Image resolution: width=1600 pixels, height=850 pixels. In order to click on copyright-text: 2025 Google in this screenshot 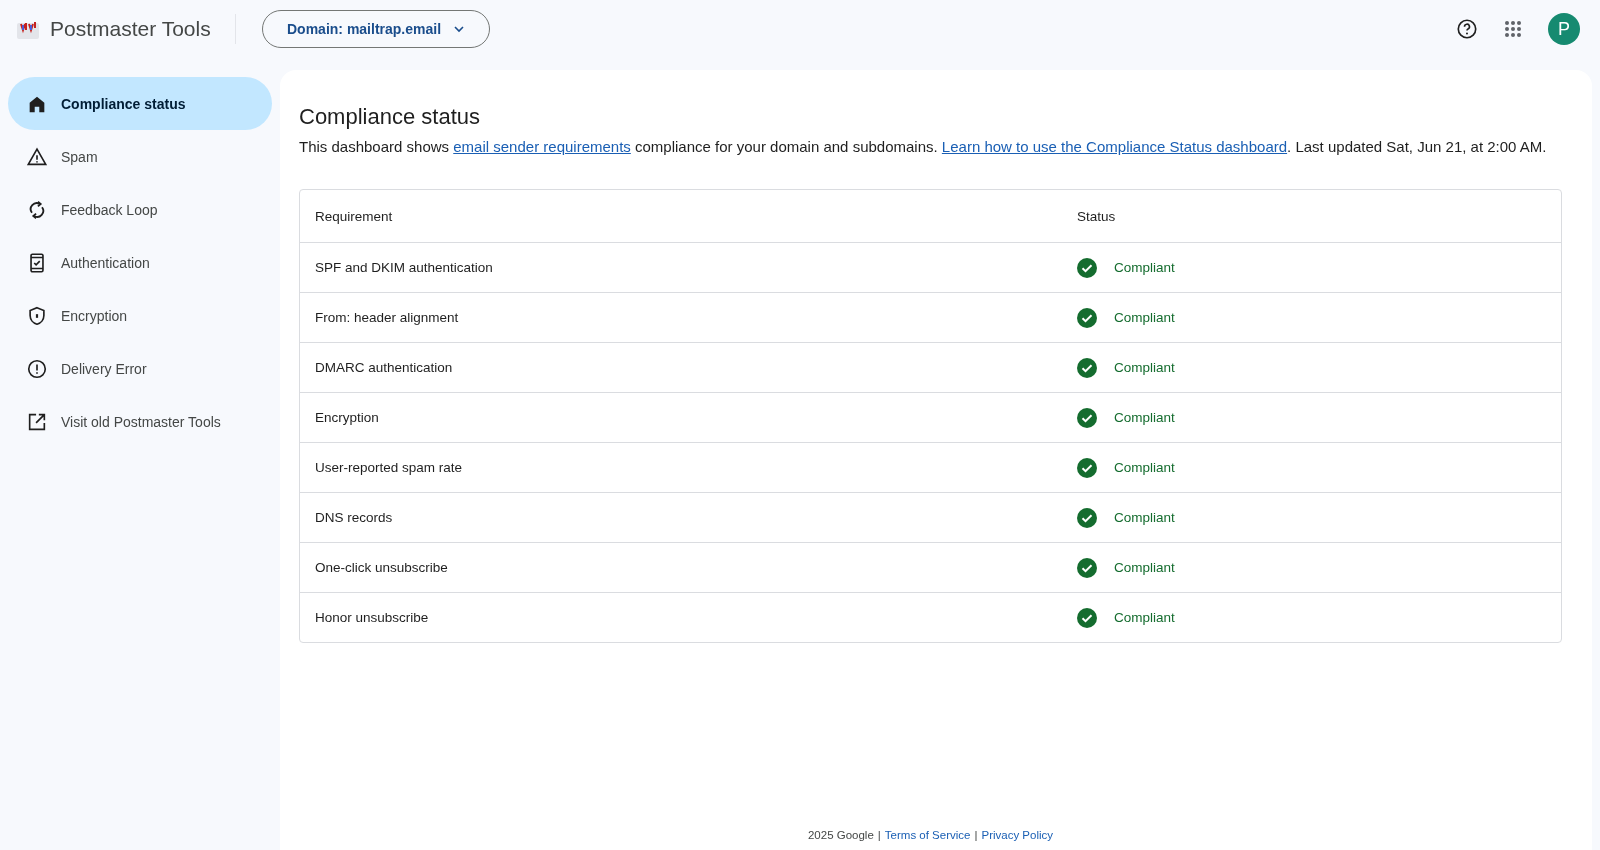, I will do `click(840, 835)`.